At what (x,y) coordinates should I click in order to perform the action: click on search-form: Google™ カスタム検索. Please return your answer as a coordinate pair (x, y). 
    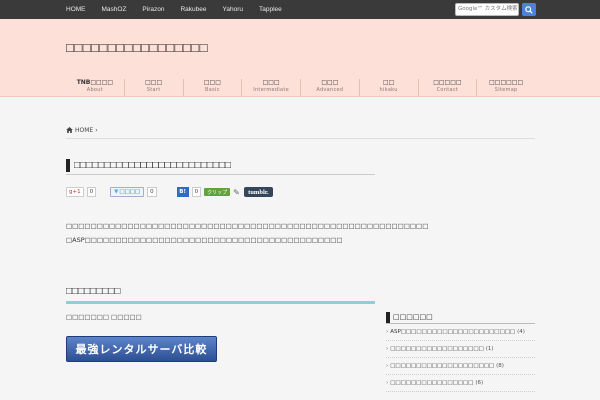
    Looking at the image, I should click on (495, 9).